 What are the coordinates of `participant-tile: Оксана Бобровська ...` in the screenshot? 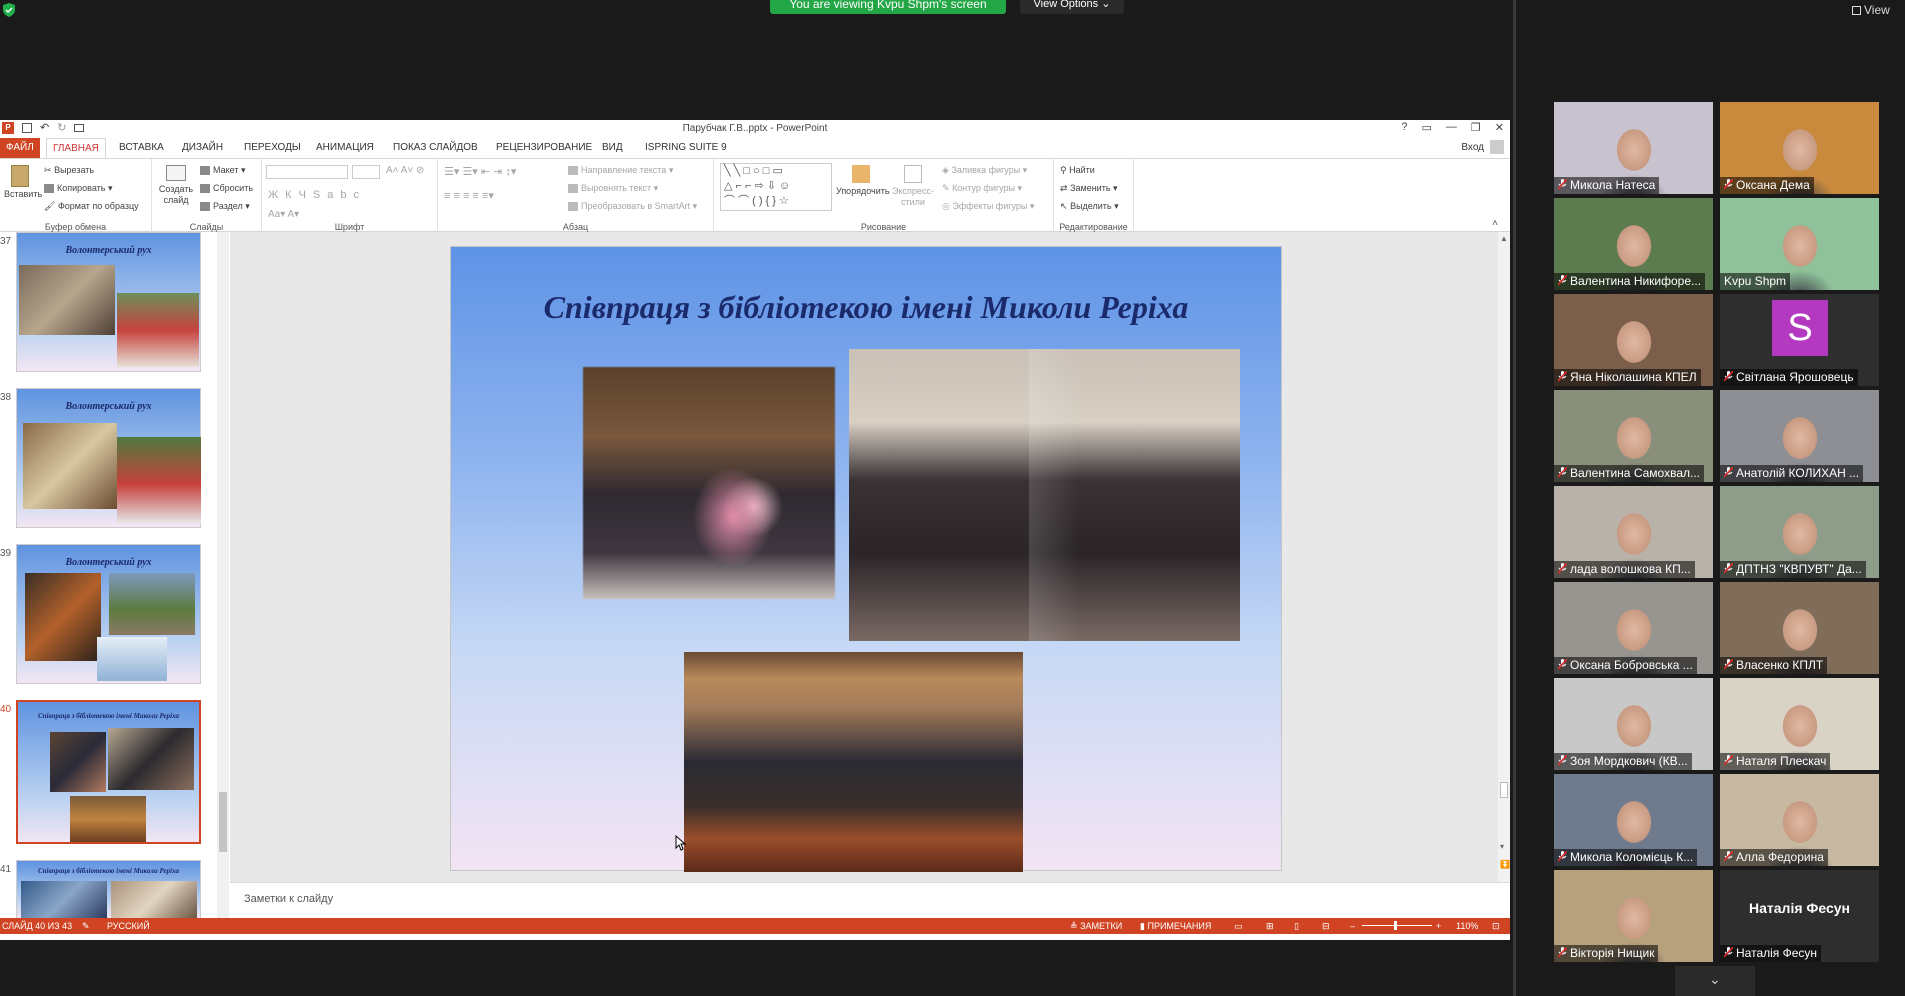 It's located at (1633, 628).